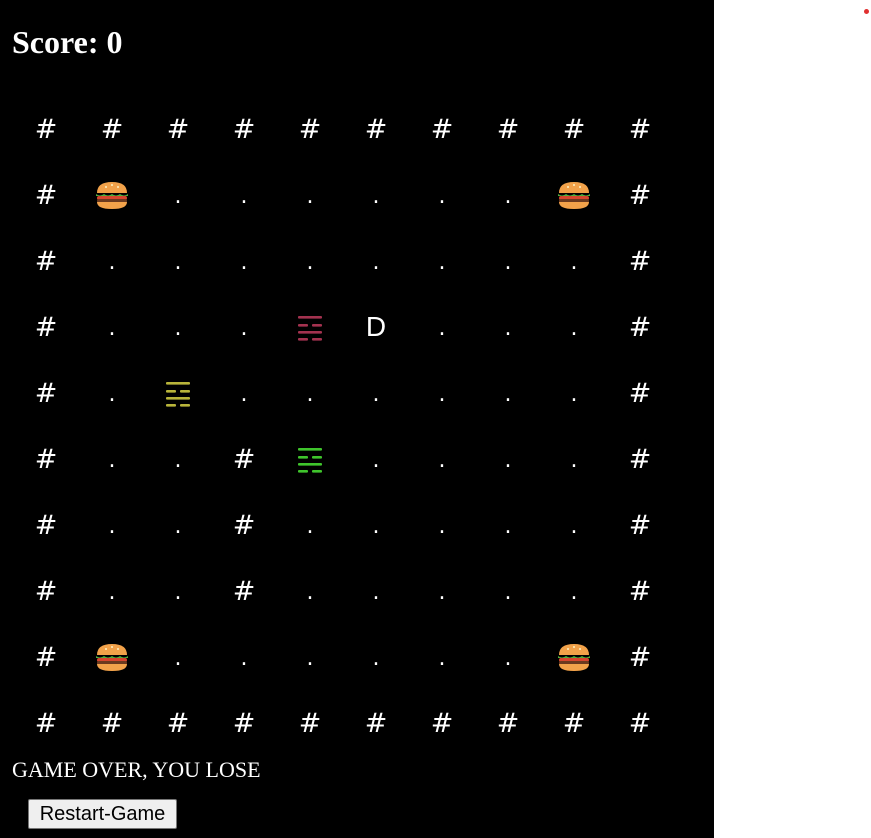  Describe the element at coordinates (866, 11) in the screenshot. I see `recording-indicator-dot` at that location.